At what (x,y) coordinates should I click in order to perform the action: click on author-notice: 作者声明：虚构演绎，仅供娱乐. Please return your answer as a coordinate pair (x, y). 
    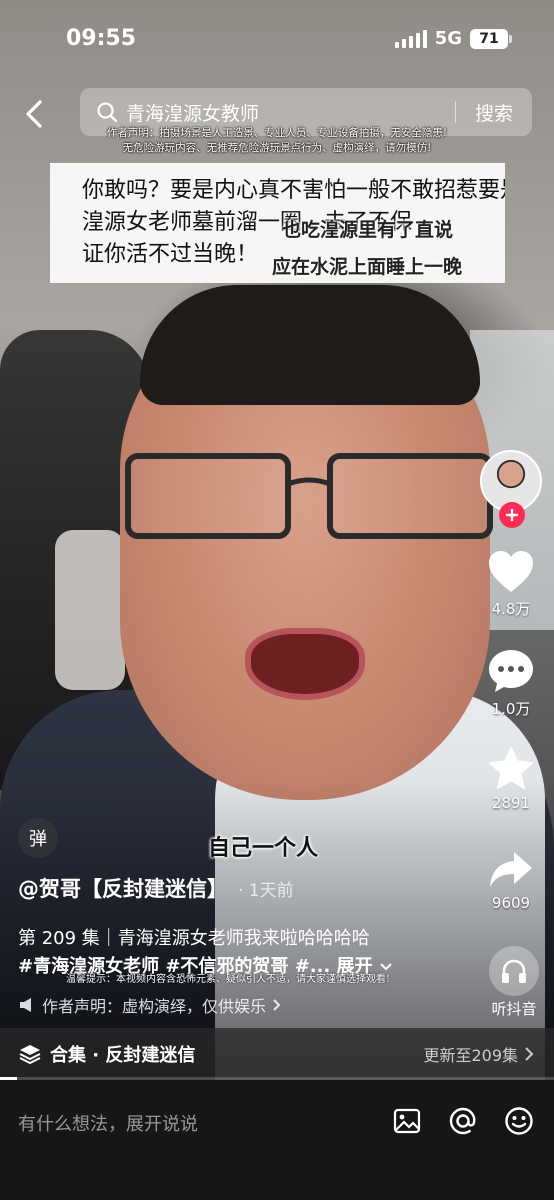
    Looking at the image, I should click on (150, 1005).